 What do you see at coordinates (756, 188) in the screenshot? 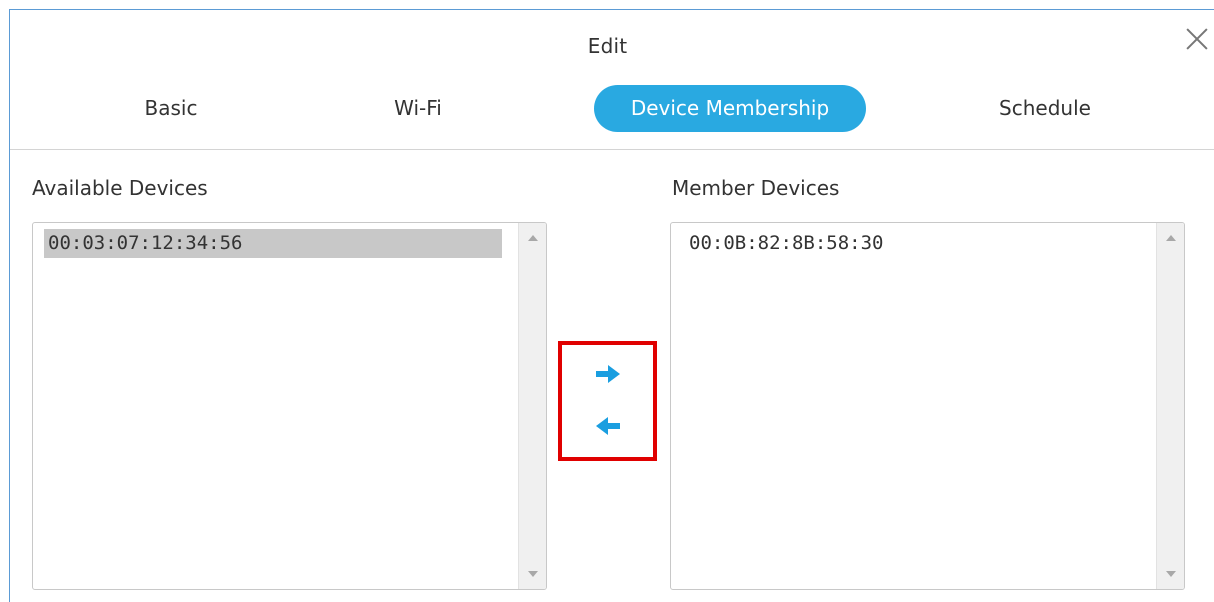
I see `member-devices-label: Member Devices` at bounding box center [756, 188].